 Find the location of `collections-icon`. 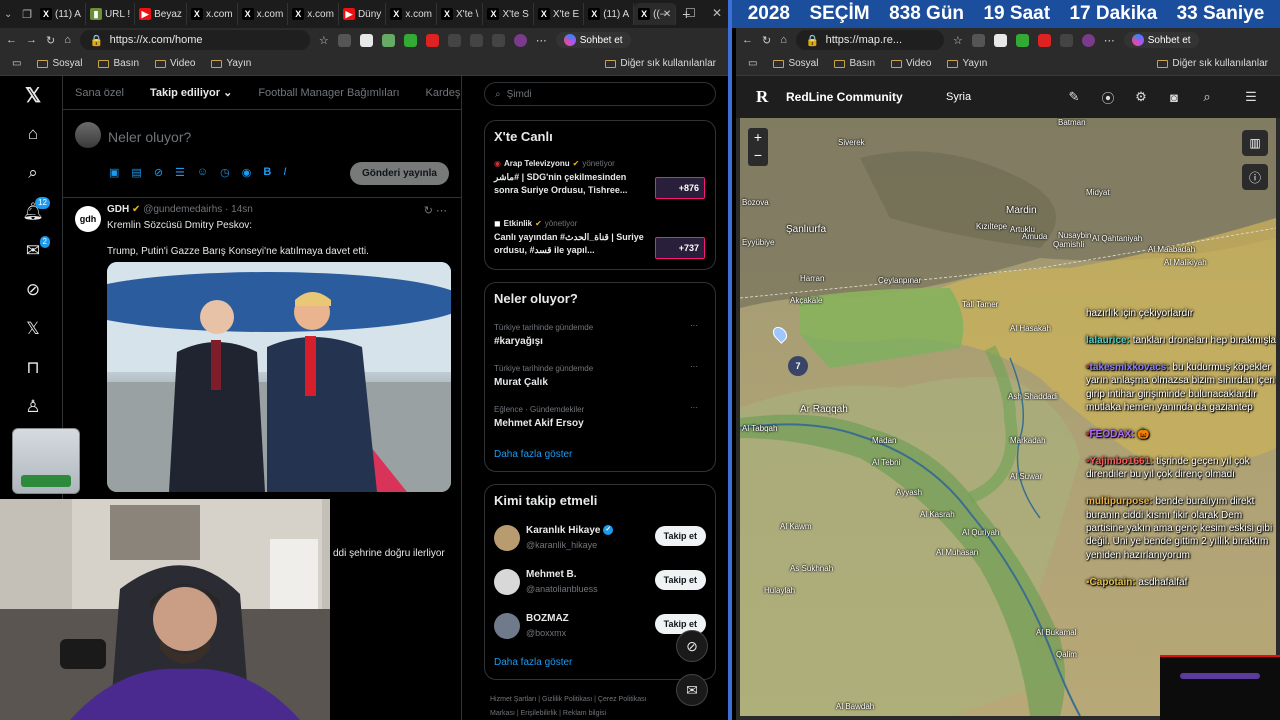

collections-icon is located at coordinates (498, 40).